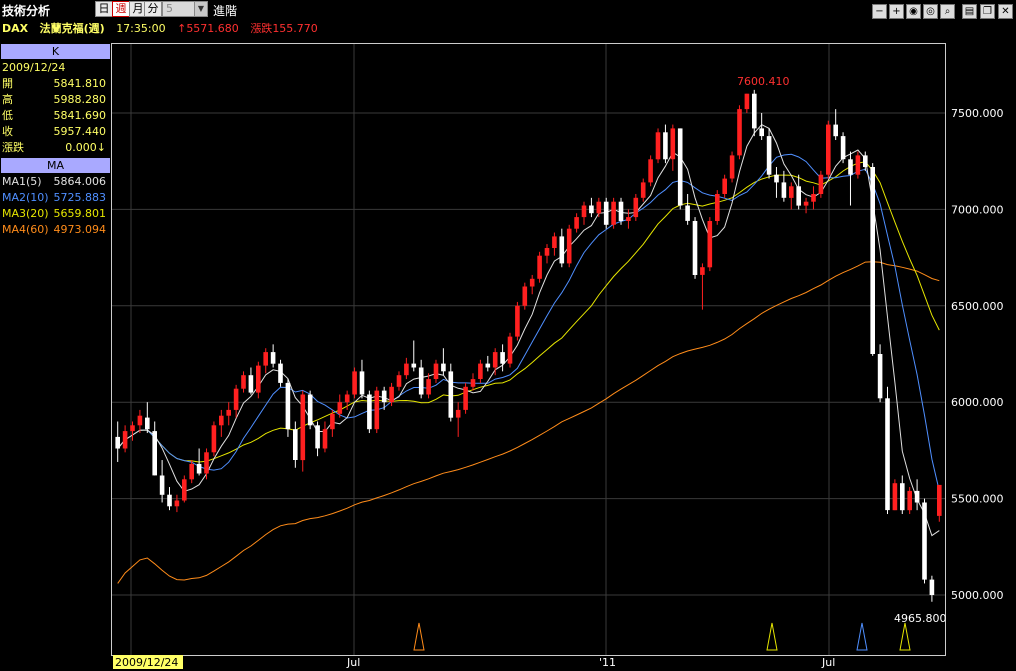 Image resolution: width=1016 pixels, height=671 pixels. What do you see at coordinates (1005, 11) in the screenshot?
I see `close-icon: ✕` at bounding box center [1005, 11].